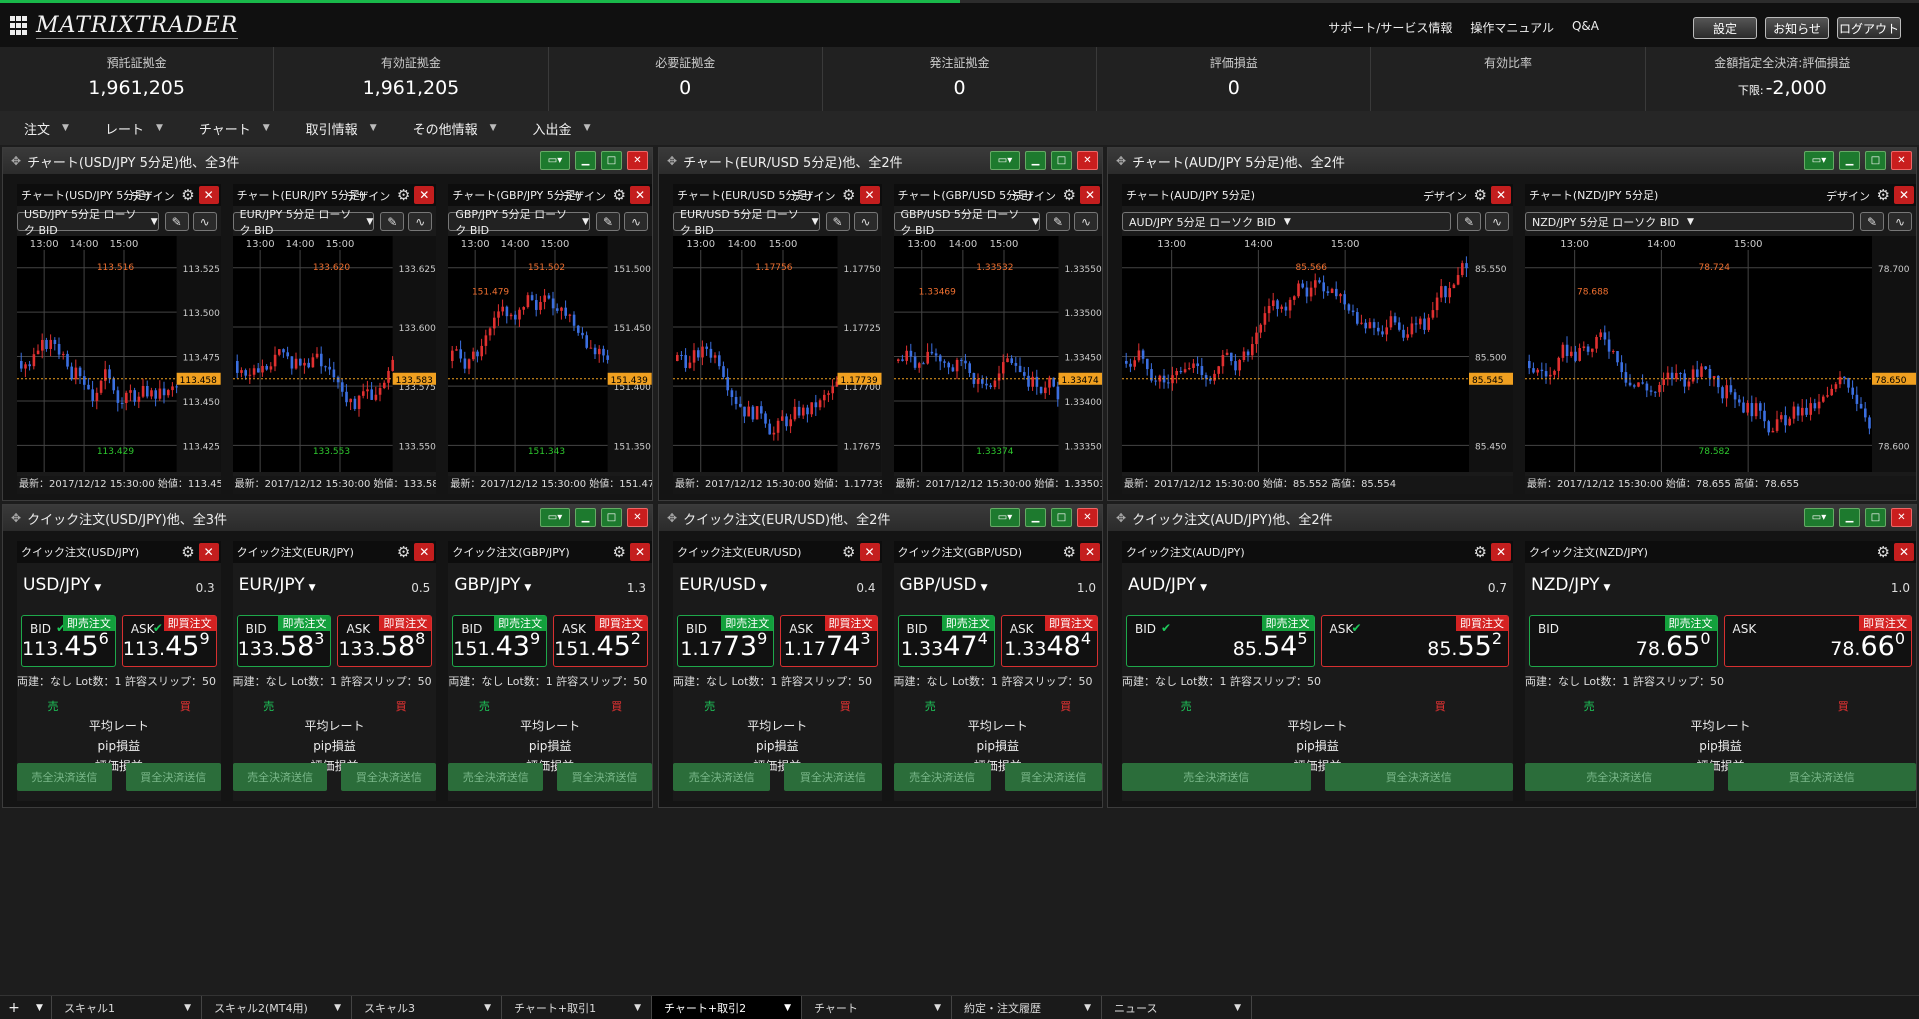  I want to click on workspace-tab: チャート ▼, so click(877, 1007).